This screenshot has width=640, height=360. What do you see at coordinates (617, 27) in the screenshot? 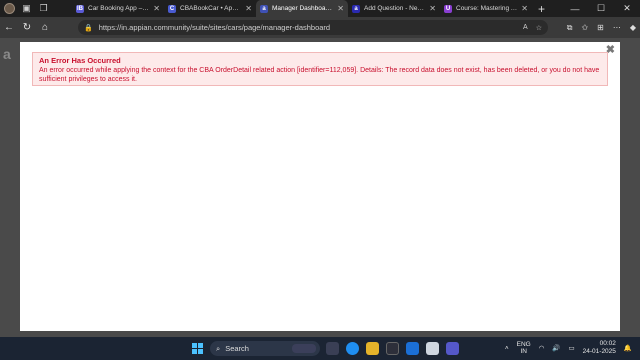
I see `more-options-icon: ⋯` at bounding box center [617, 27].